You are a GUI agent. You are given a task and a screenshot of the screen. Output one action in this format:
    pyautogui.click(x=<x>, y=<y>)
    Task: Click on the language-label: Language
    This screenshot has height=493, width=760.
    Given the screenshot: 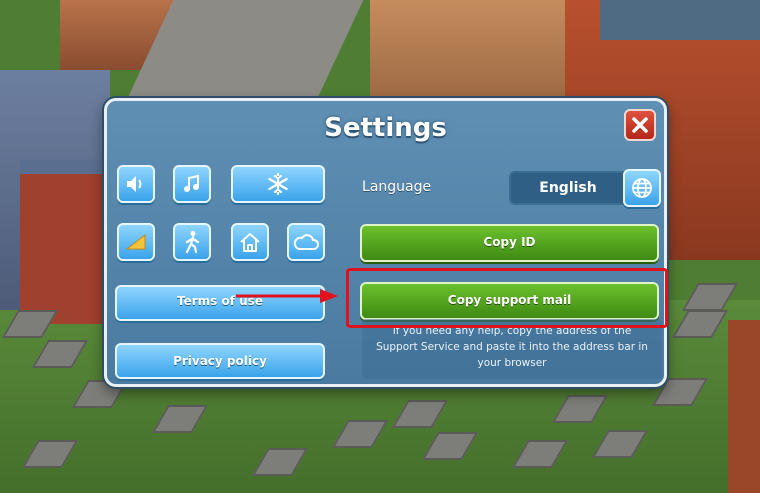 What is the action you would take?
    pyautogui.click(x=397, y=187)
    